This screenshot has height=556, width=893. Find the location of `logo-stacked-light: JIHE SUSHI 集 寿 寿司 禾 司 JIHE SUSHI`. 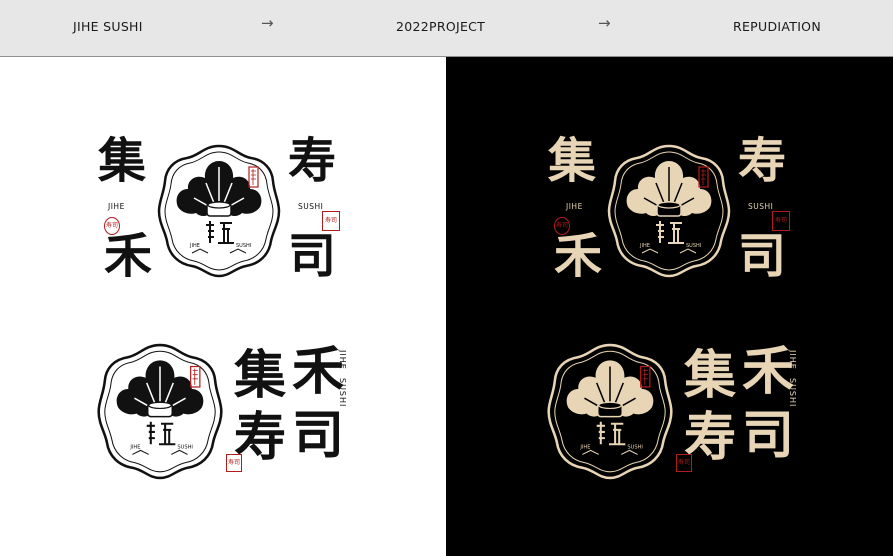

logo-stacked-light: JIHE SUSHI 集 寿 寿司 禾 司 JIHE SUSHI is located at coordinates (222, 412).